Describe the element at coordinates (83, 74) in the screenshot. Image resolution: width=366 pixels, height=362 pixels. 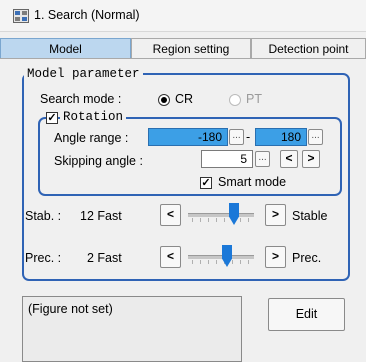
I see `model-parameter-legend: Model parameter` at that location.